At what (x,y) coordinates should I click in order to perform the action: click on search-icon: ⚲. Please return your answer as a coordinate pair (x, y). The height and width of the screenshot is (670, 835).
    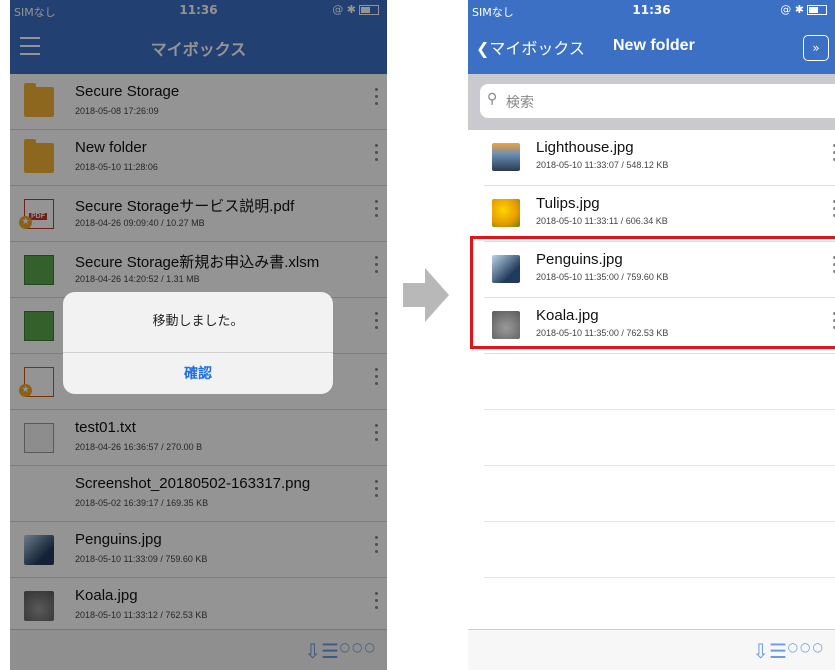
    Looking at the image, I should click on (492, 99).